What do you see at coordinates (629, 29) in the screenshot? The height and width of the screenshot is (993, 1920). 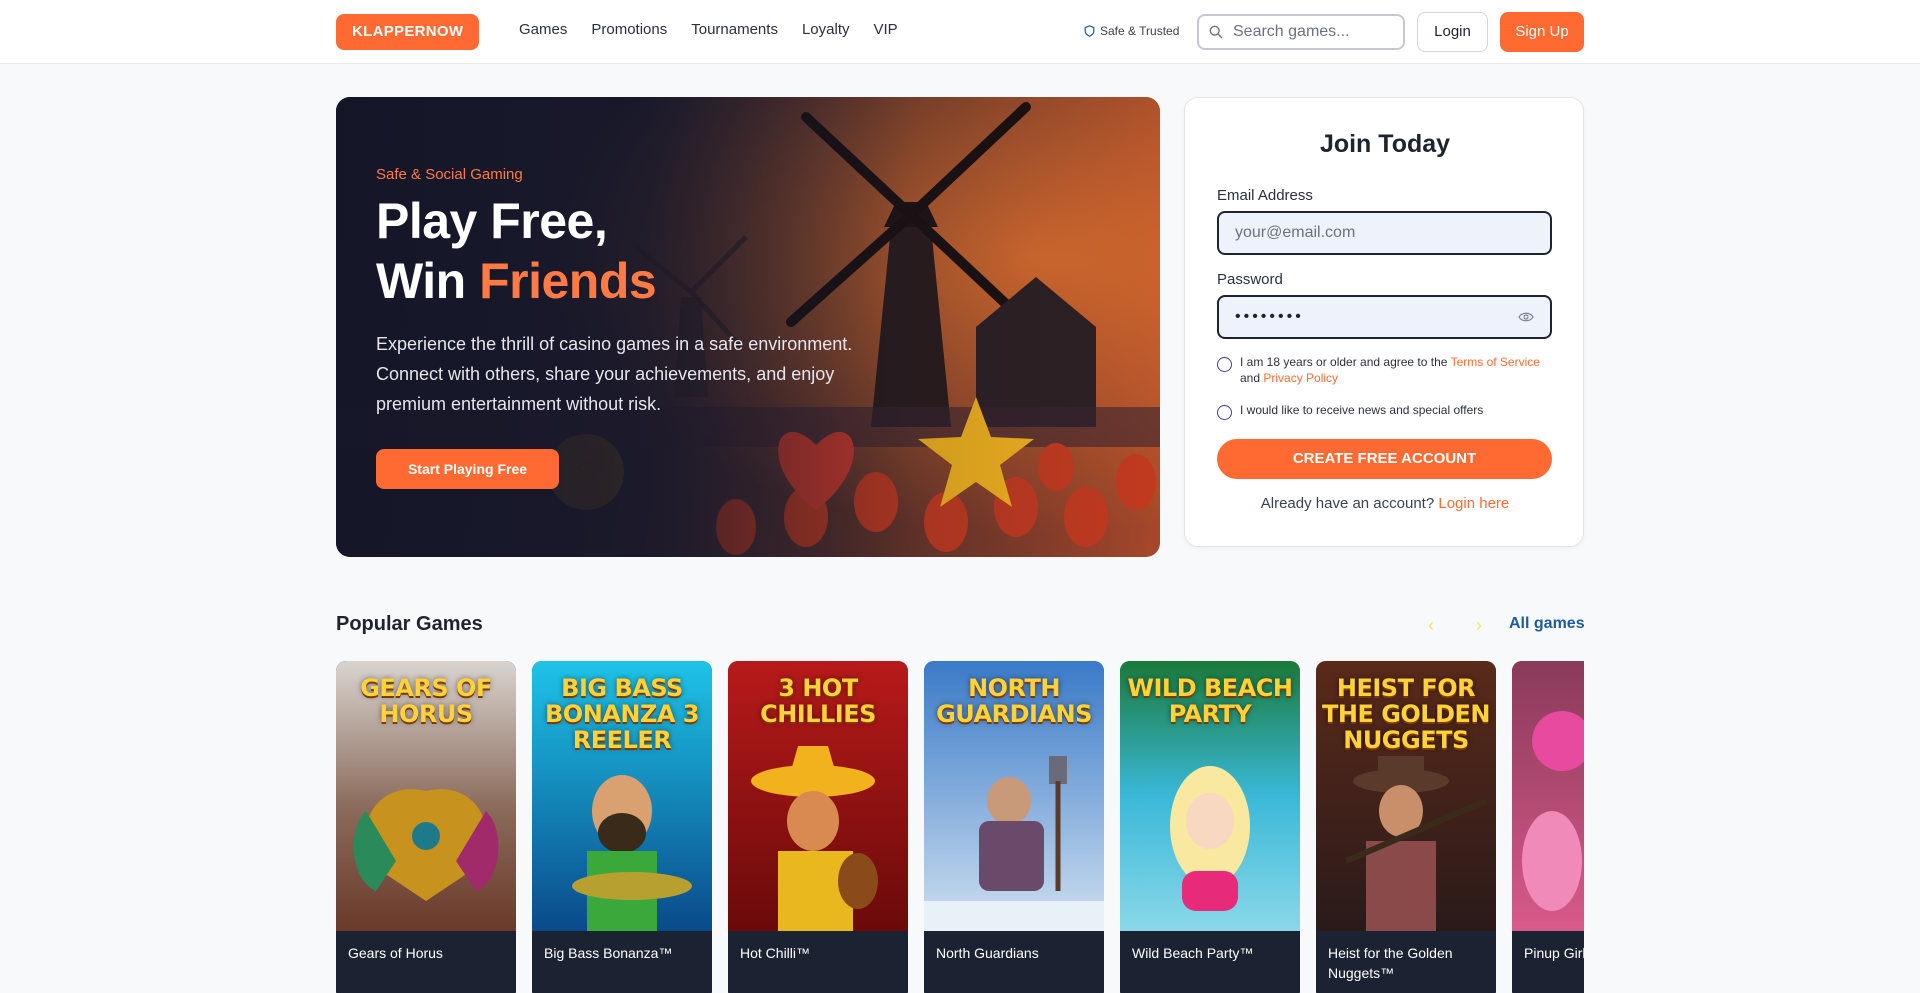 I see `nav-link-promotions: Promotions` at bounding box center [629, 29].